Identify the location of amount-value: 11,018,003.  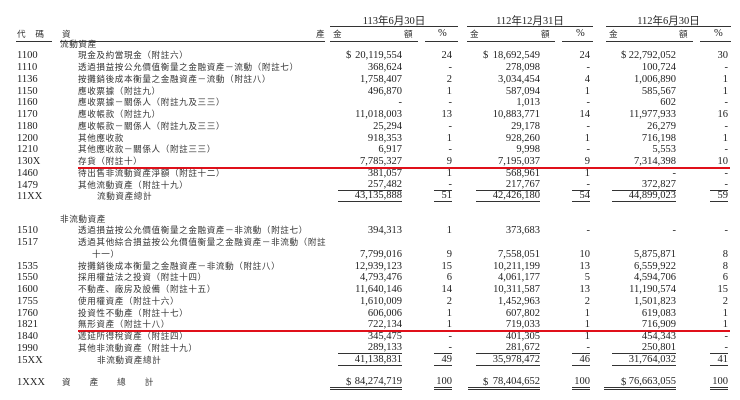
(378, 114).